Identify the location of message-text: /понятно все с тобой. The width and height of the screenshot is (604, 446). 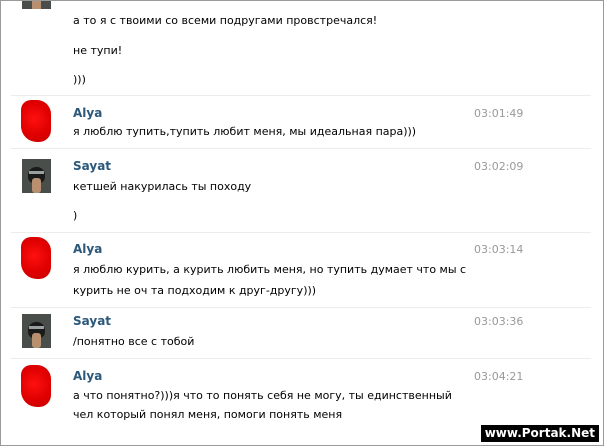
(134, 341).